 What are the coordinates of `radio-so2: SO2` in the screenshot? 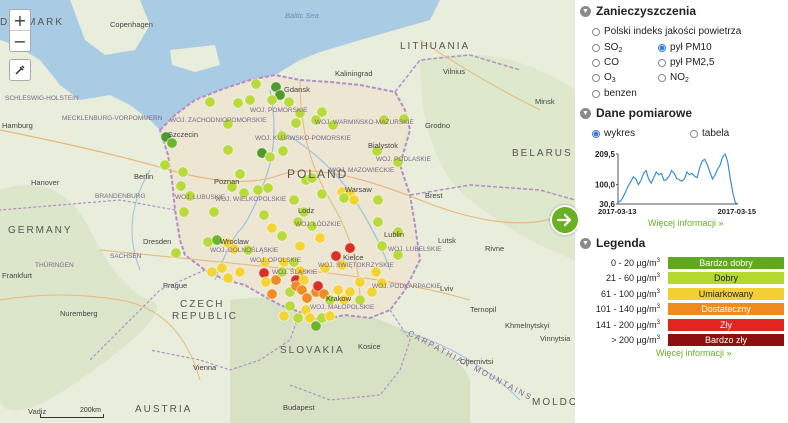 It's located at (607, 48).